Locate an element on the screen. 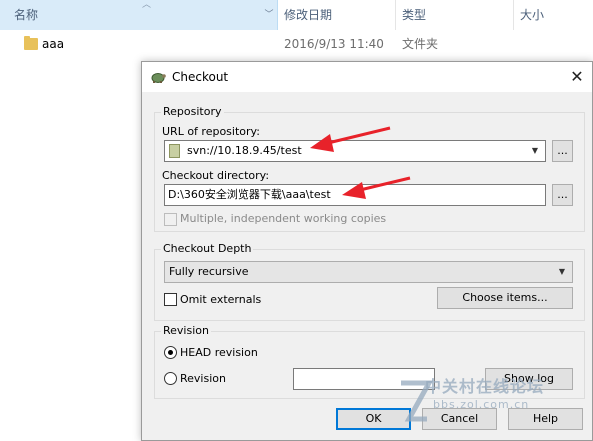  watermark-url: bbs.zol.com.cn is located at coordinates (481, 404).